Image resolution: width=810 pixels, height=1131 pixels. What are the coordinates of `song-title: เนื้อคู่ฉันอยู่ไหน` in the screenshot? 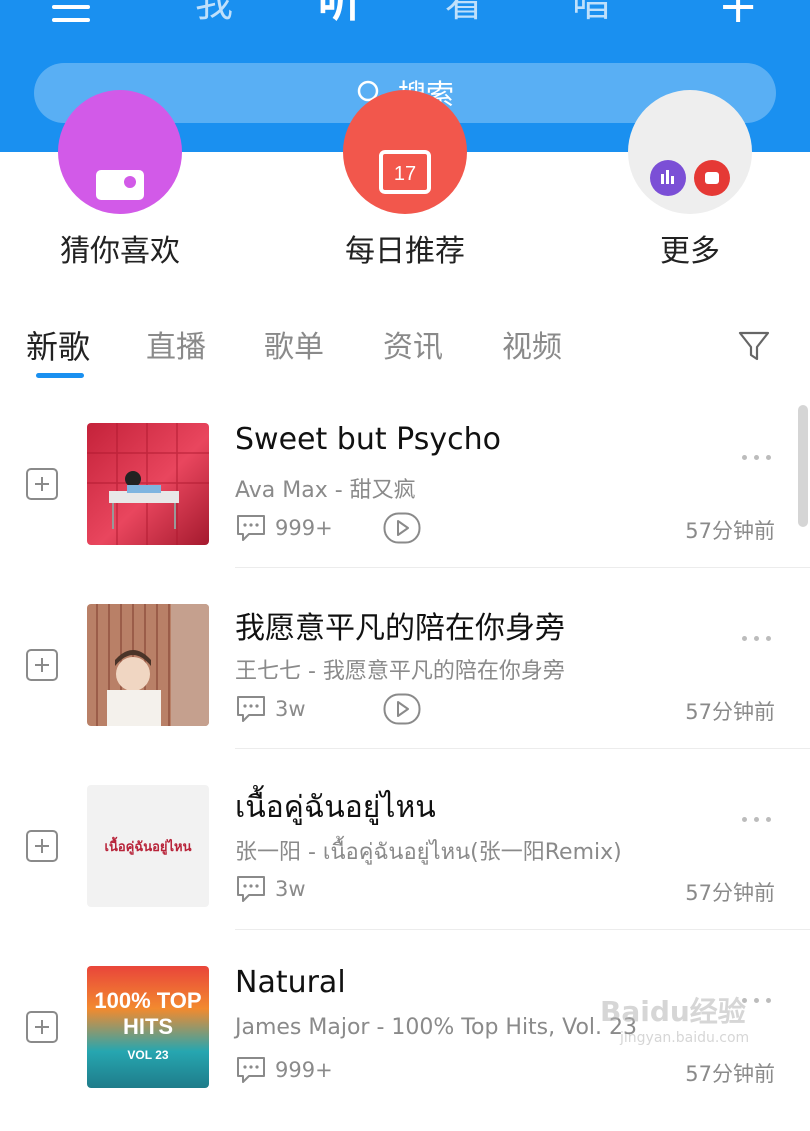 It's located at (335, 807).